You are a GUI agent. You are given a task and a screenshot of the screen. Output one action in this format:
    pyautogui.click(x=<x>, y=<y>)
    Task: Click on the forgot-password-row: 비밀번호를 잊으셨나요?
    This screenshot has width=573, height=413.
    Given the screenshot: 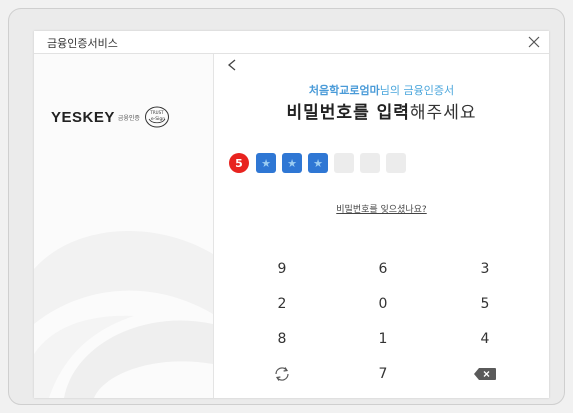 What is the action you would take?
    pyautogui.click(x=381, y=206)
    